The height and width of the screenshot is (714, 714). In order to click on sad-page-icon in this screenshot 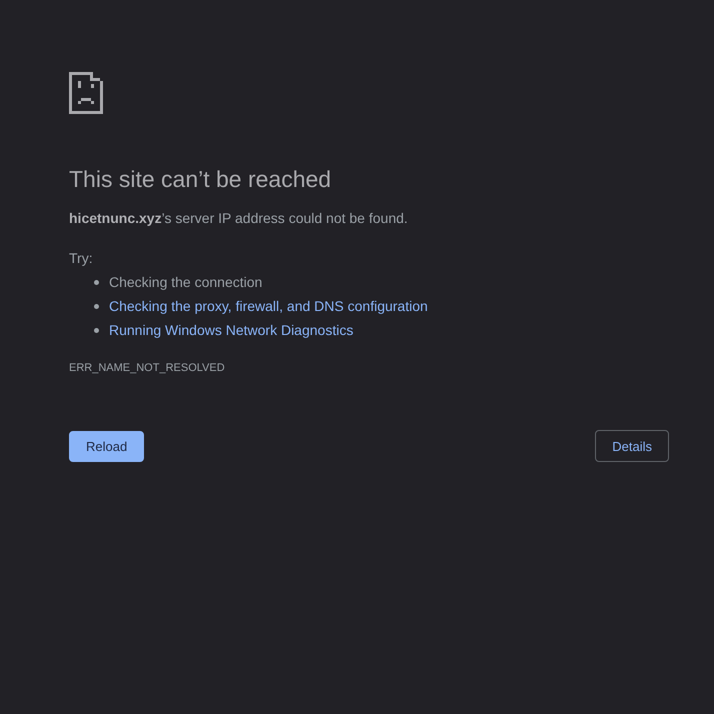, I will do `click(86, 93)`.